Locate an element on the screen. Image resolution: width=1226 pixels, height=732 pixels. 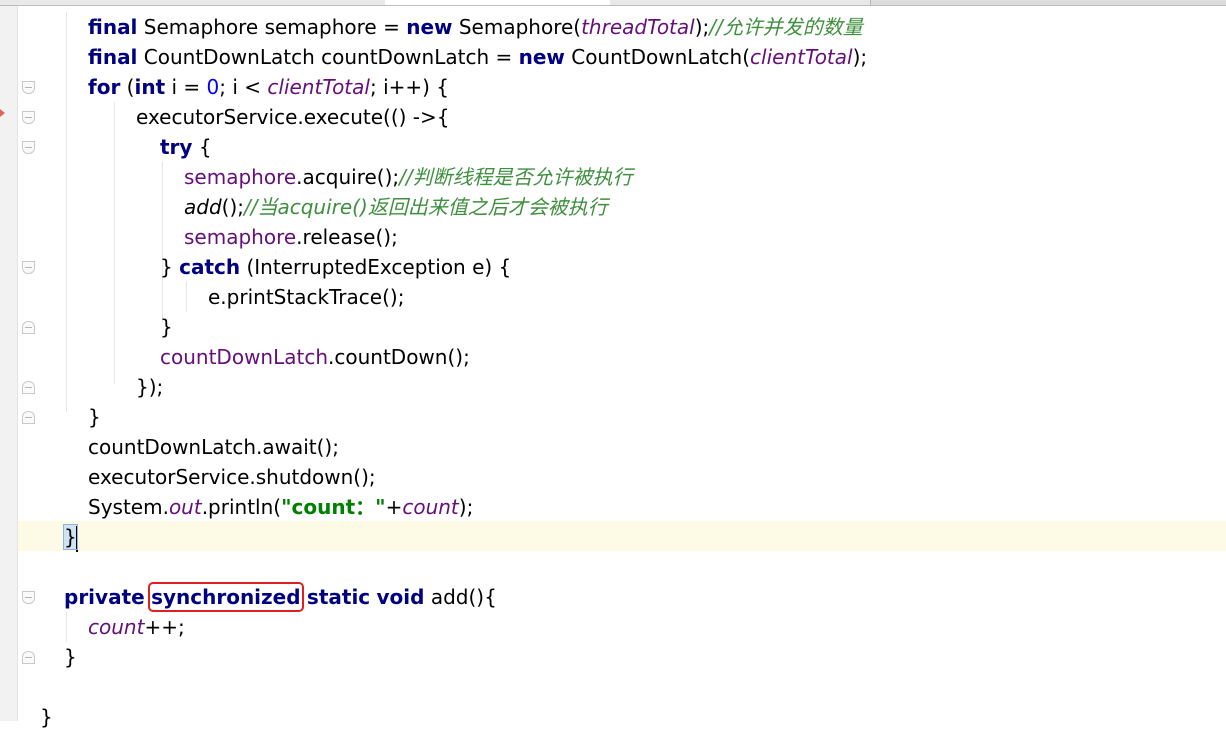
code-token: ++; is located at coordinates (164, 627).